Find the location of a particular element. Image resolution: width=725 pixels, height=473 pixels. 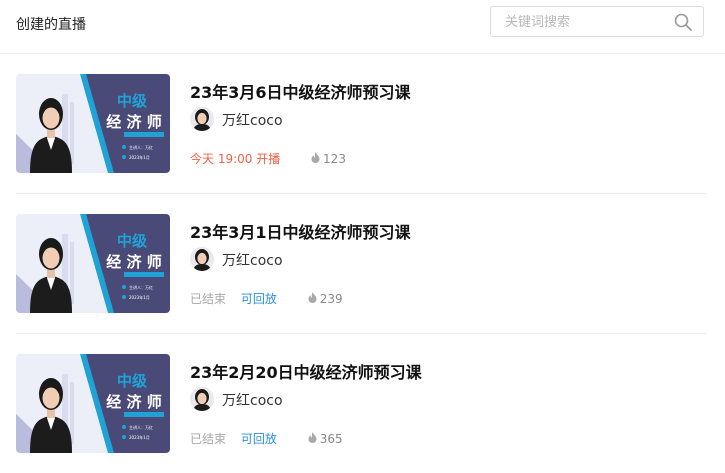

view-count: 365 is located at coordinates (325, 438).